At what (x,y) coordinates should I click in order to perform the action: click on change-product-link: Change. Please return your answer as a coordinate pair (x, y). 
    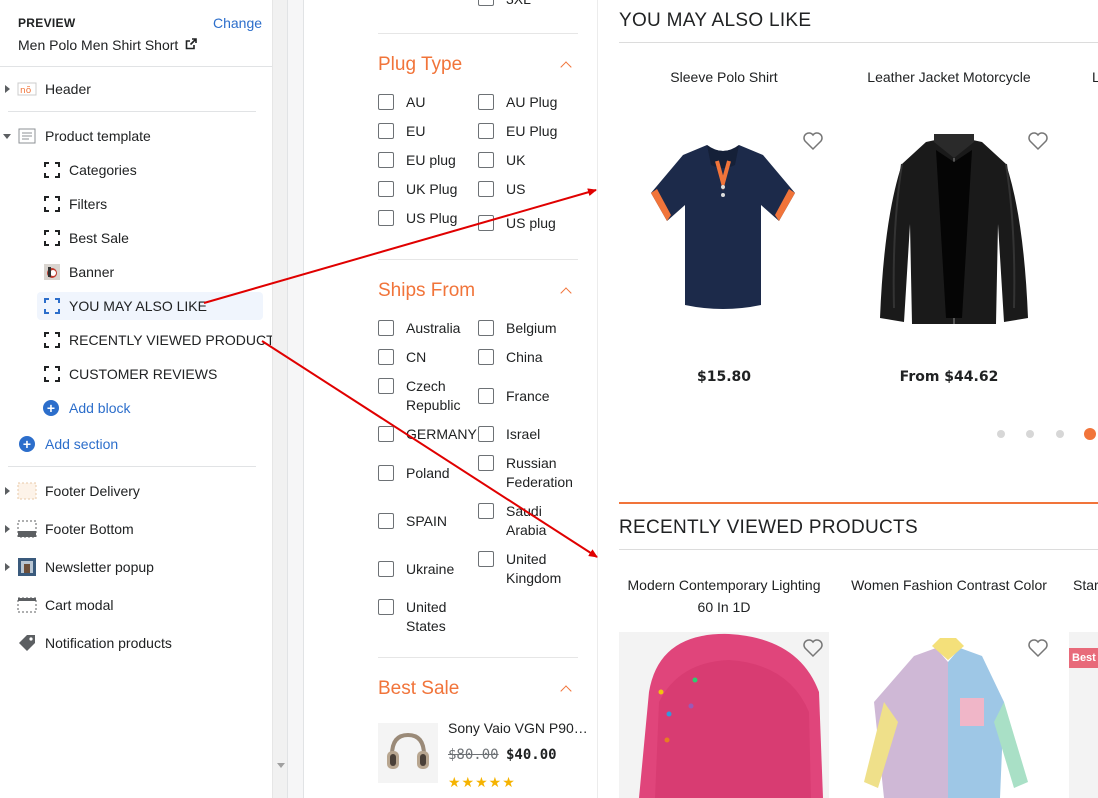
    Looking at the image, I should click on (237, 23).